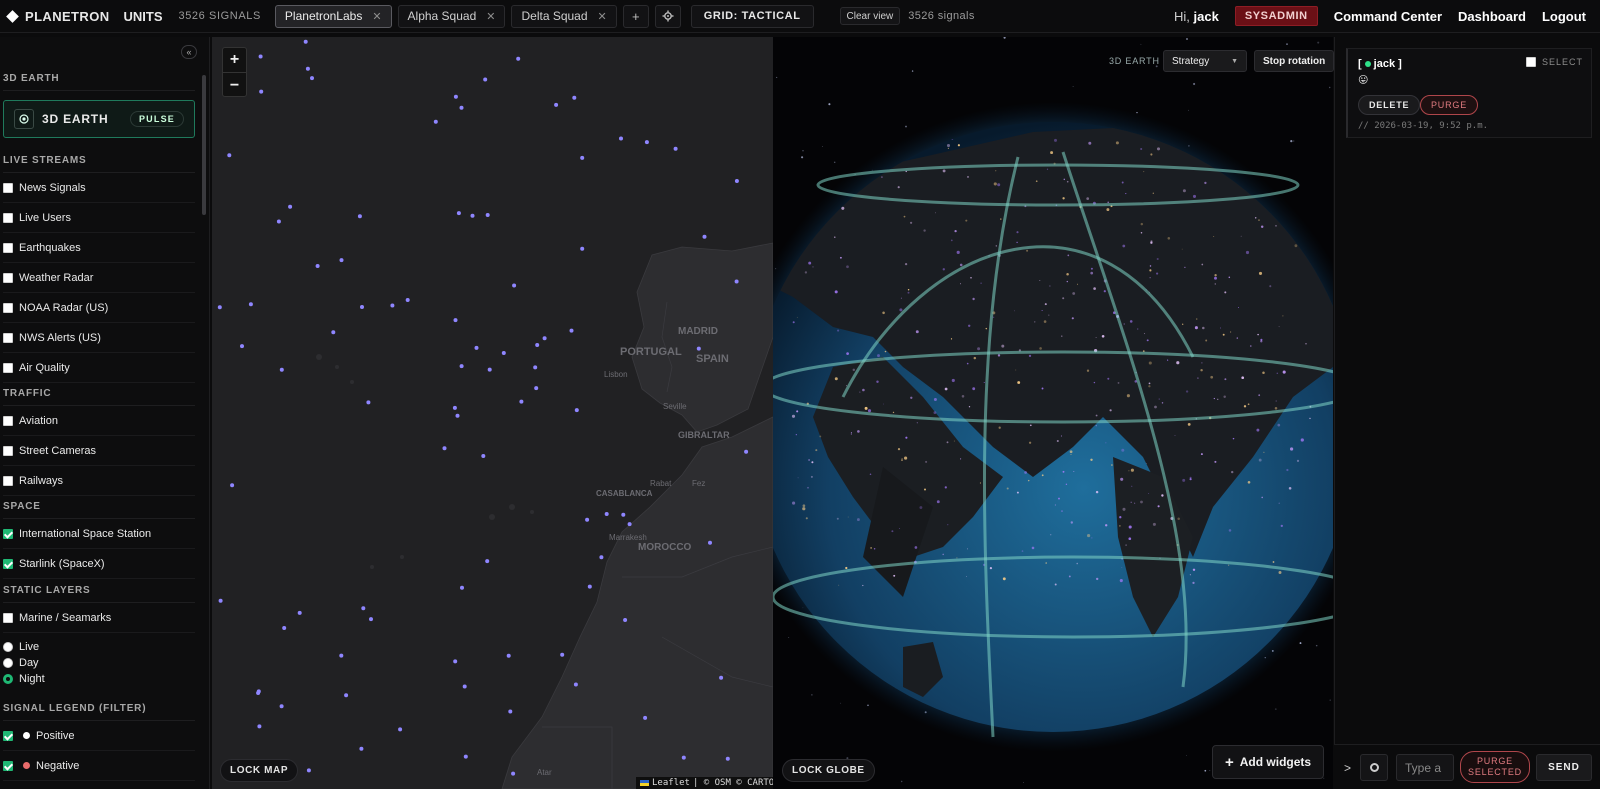  I want to click on tab-alpha-squad: Alpha Squad ✕, so click(451, 16).